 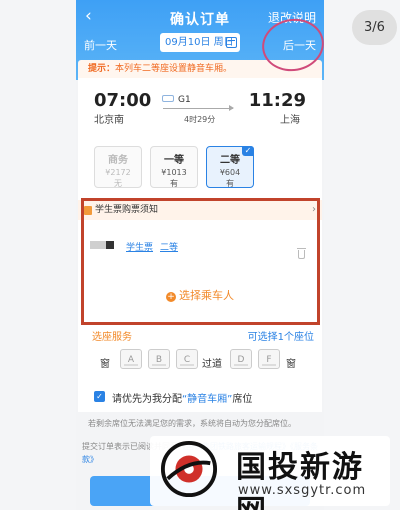 What do you see at coordinates (230, 172) in the screenshot?
I see `seat-class-price: ¥604` at bounding box center [230, 172].